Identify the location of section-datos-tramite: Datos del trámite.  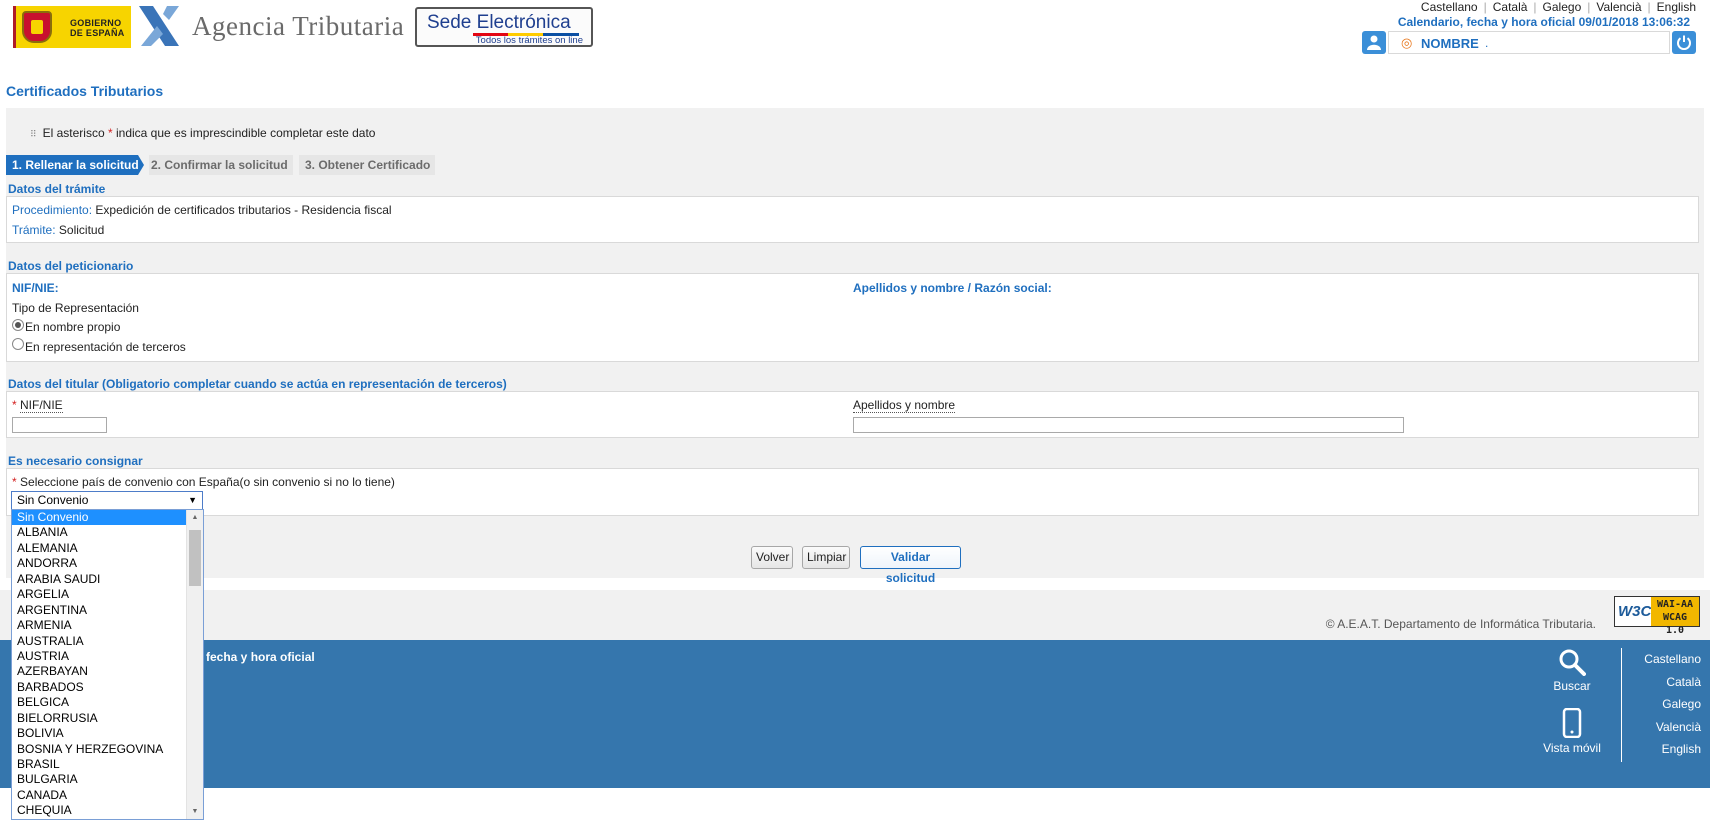
(57, 189).